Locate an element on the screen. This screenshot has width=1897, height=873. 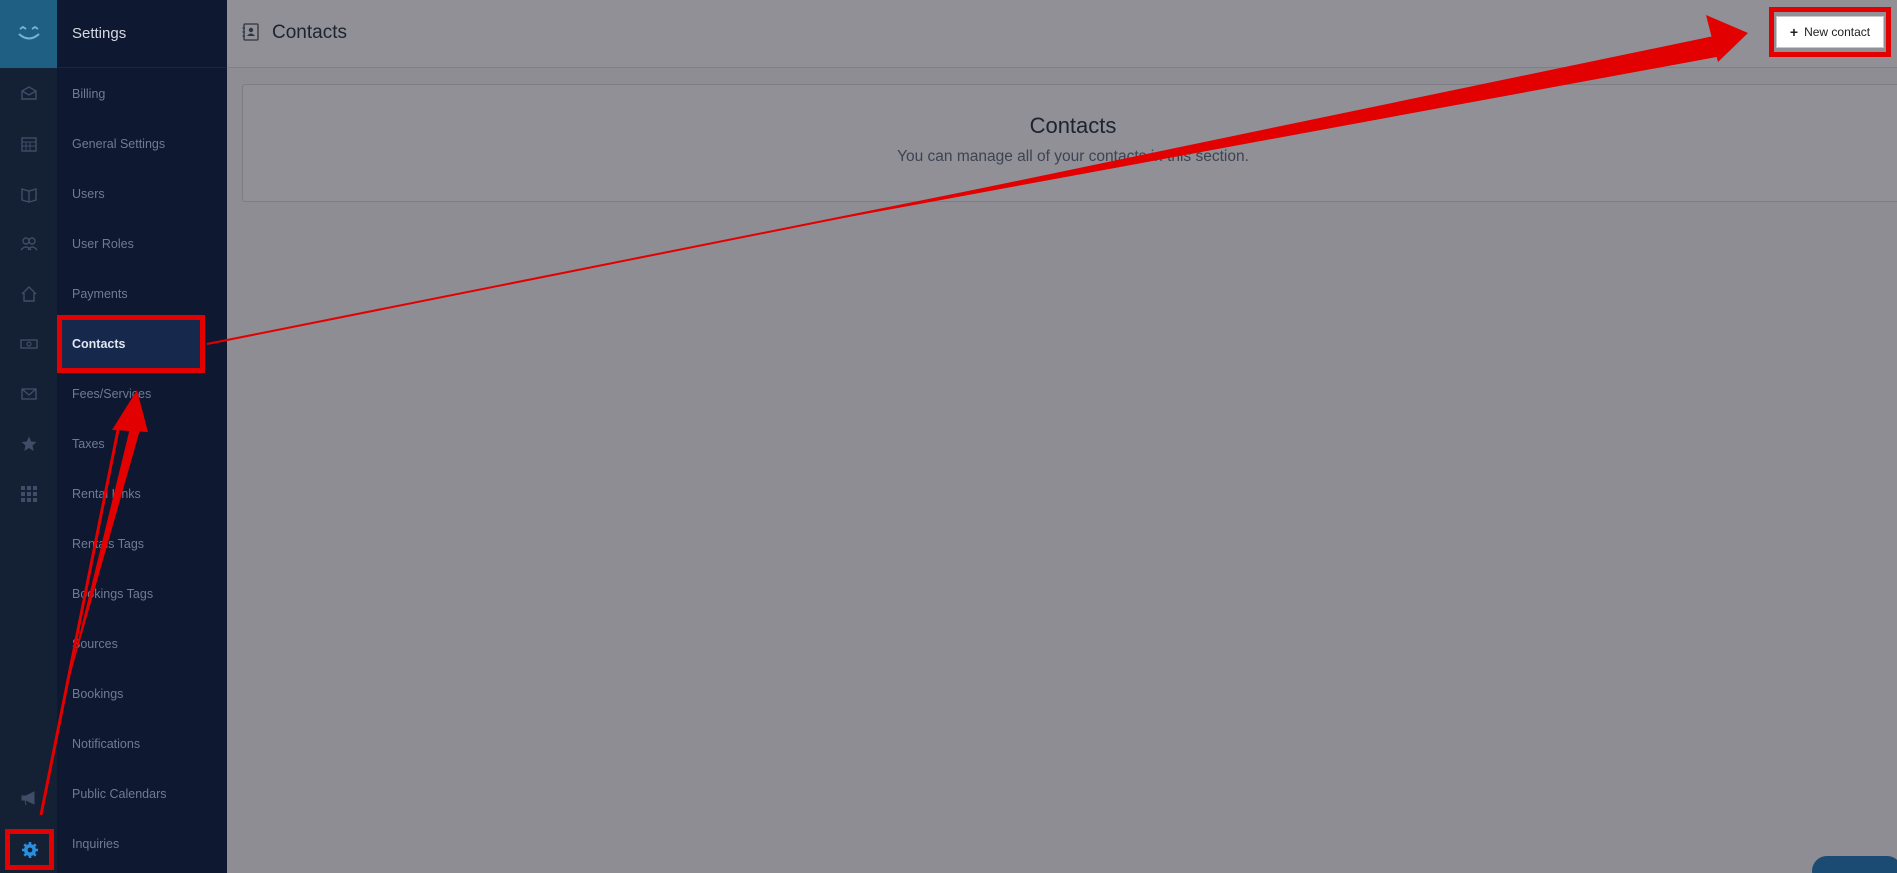
calendar-icon is located at coordinates (28, 144).